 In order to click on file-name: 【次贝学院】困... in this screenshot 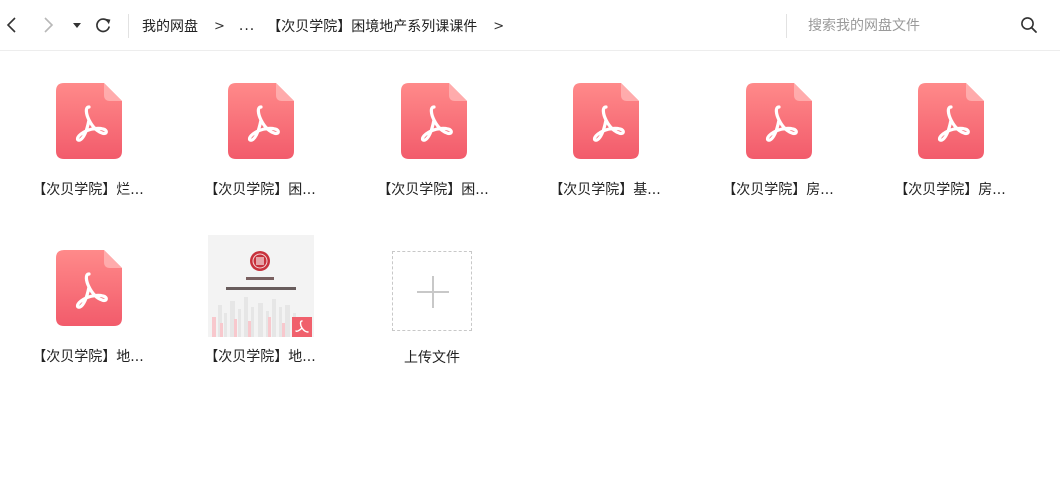, I will do `click(433, 190)`.